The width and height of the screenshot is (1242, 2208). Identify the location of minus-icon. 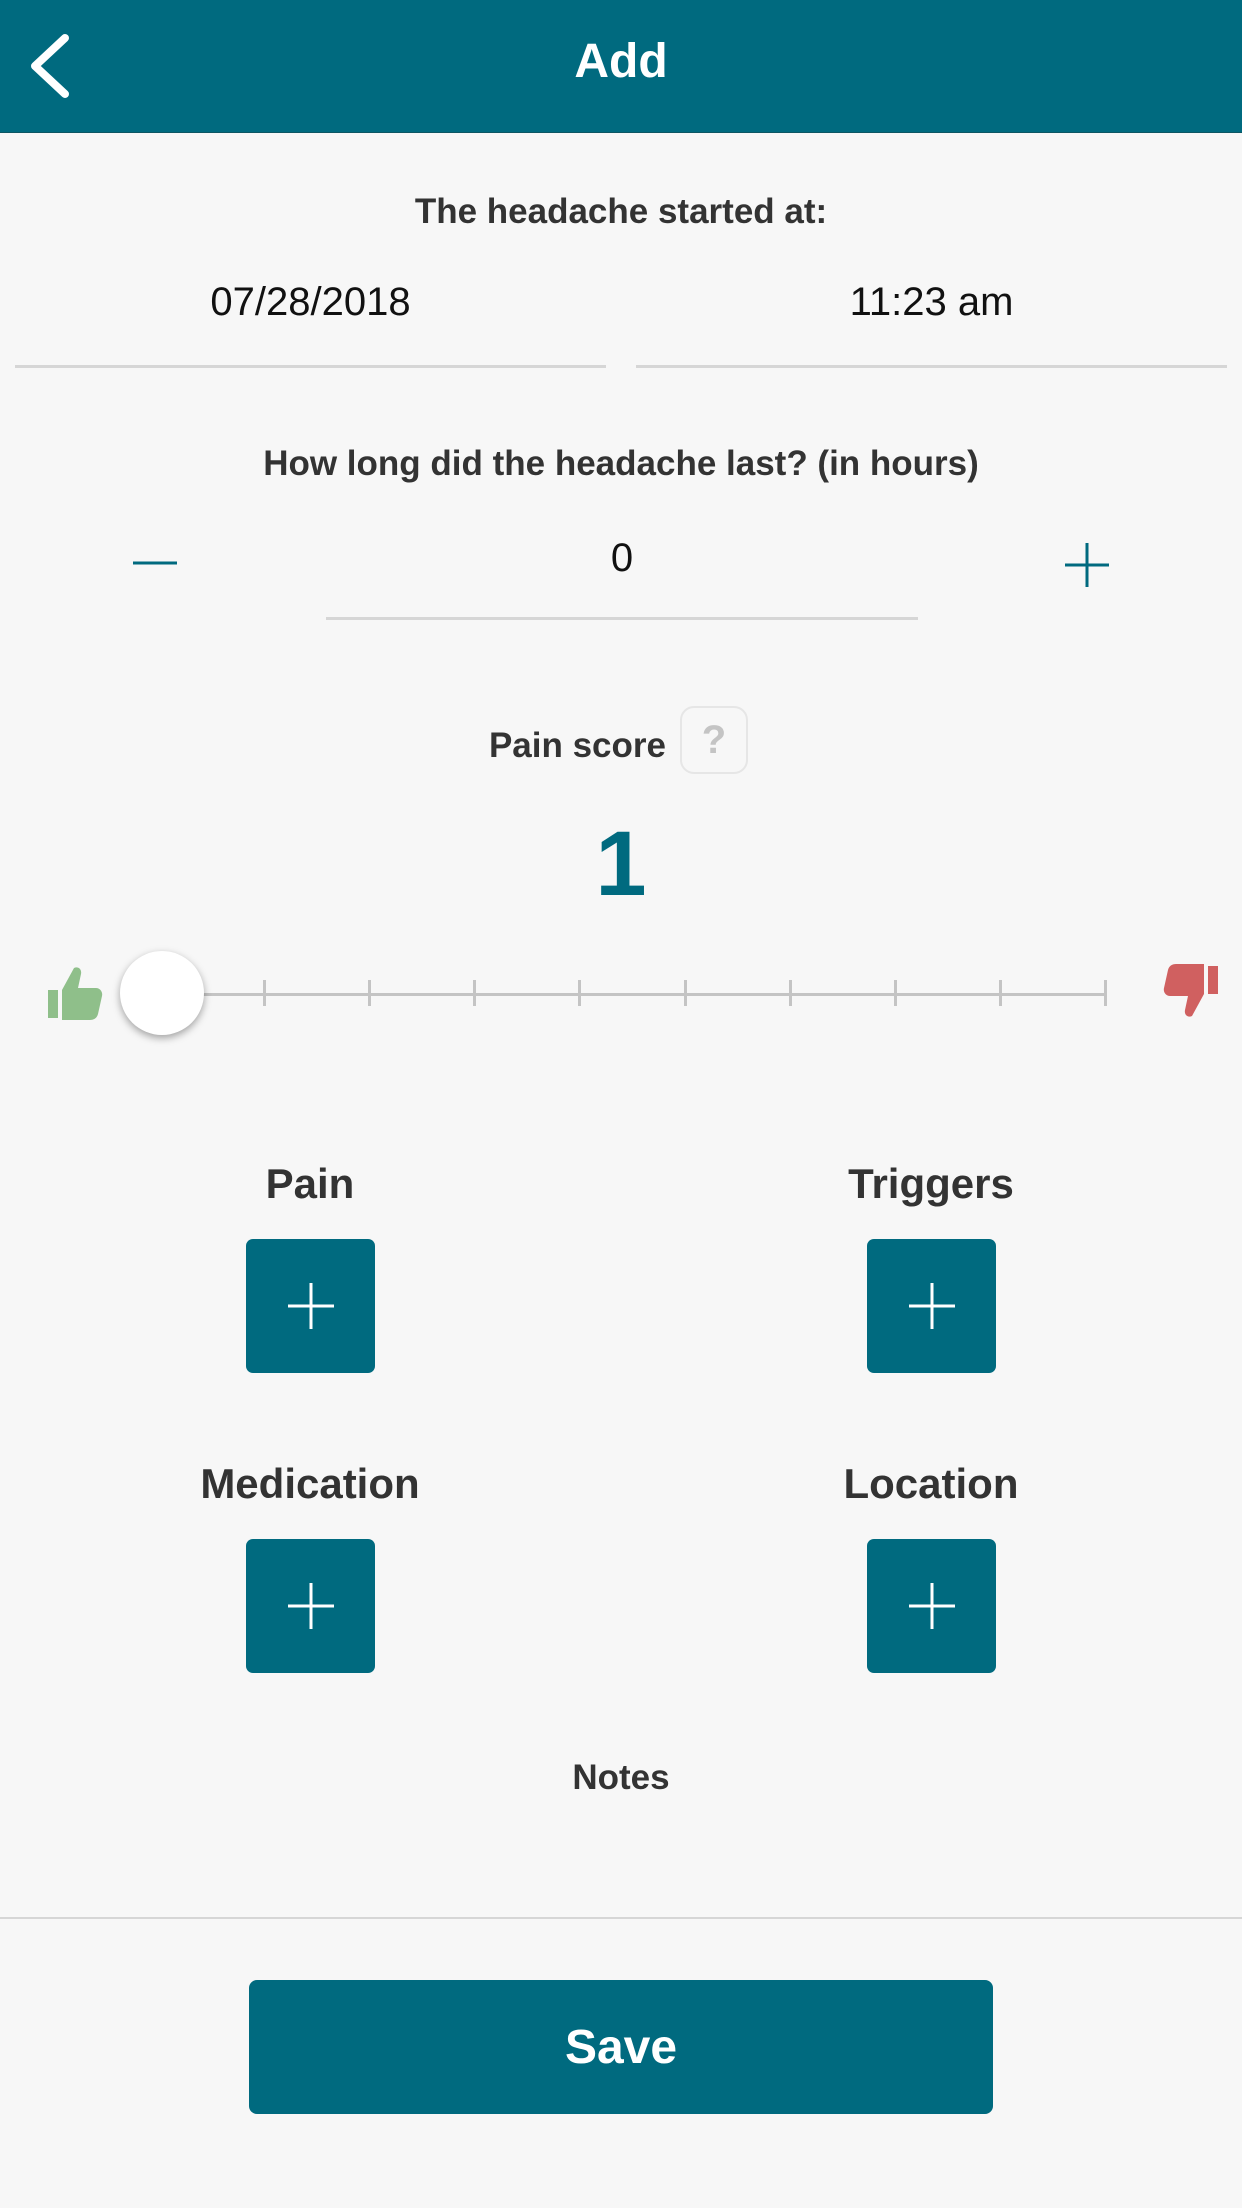
(155, 563).